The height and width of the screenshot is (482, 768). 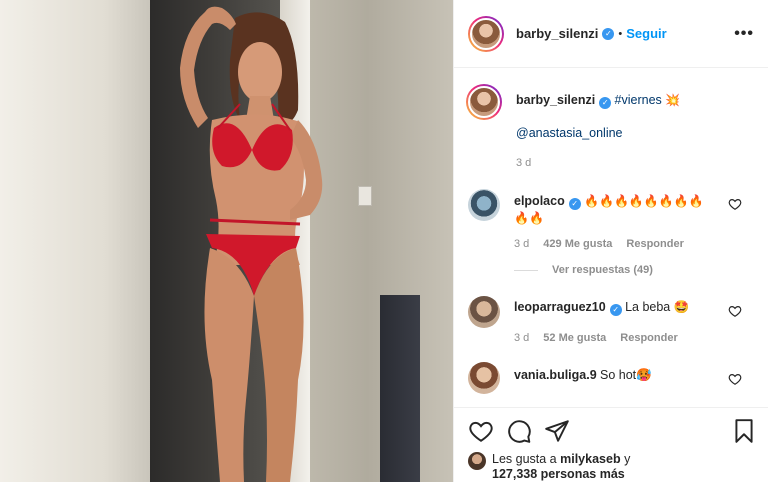 I want to click on bookmark-icon, so click(x=744, y=431).